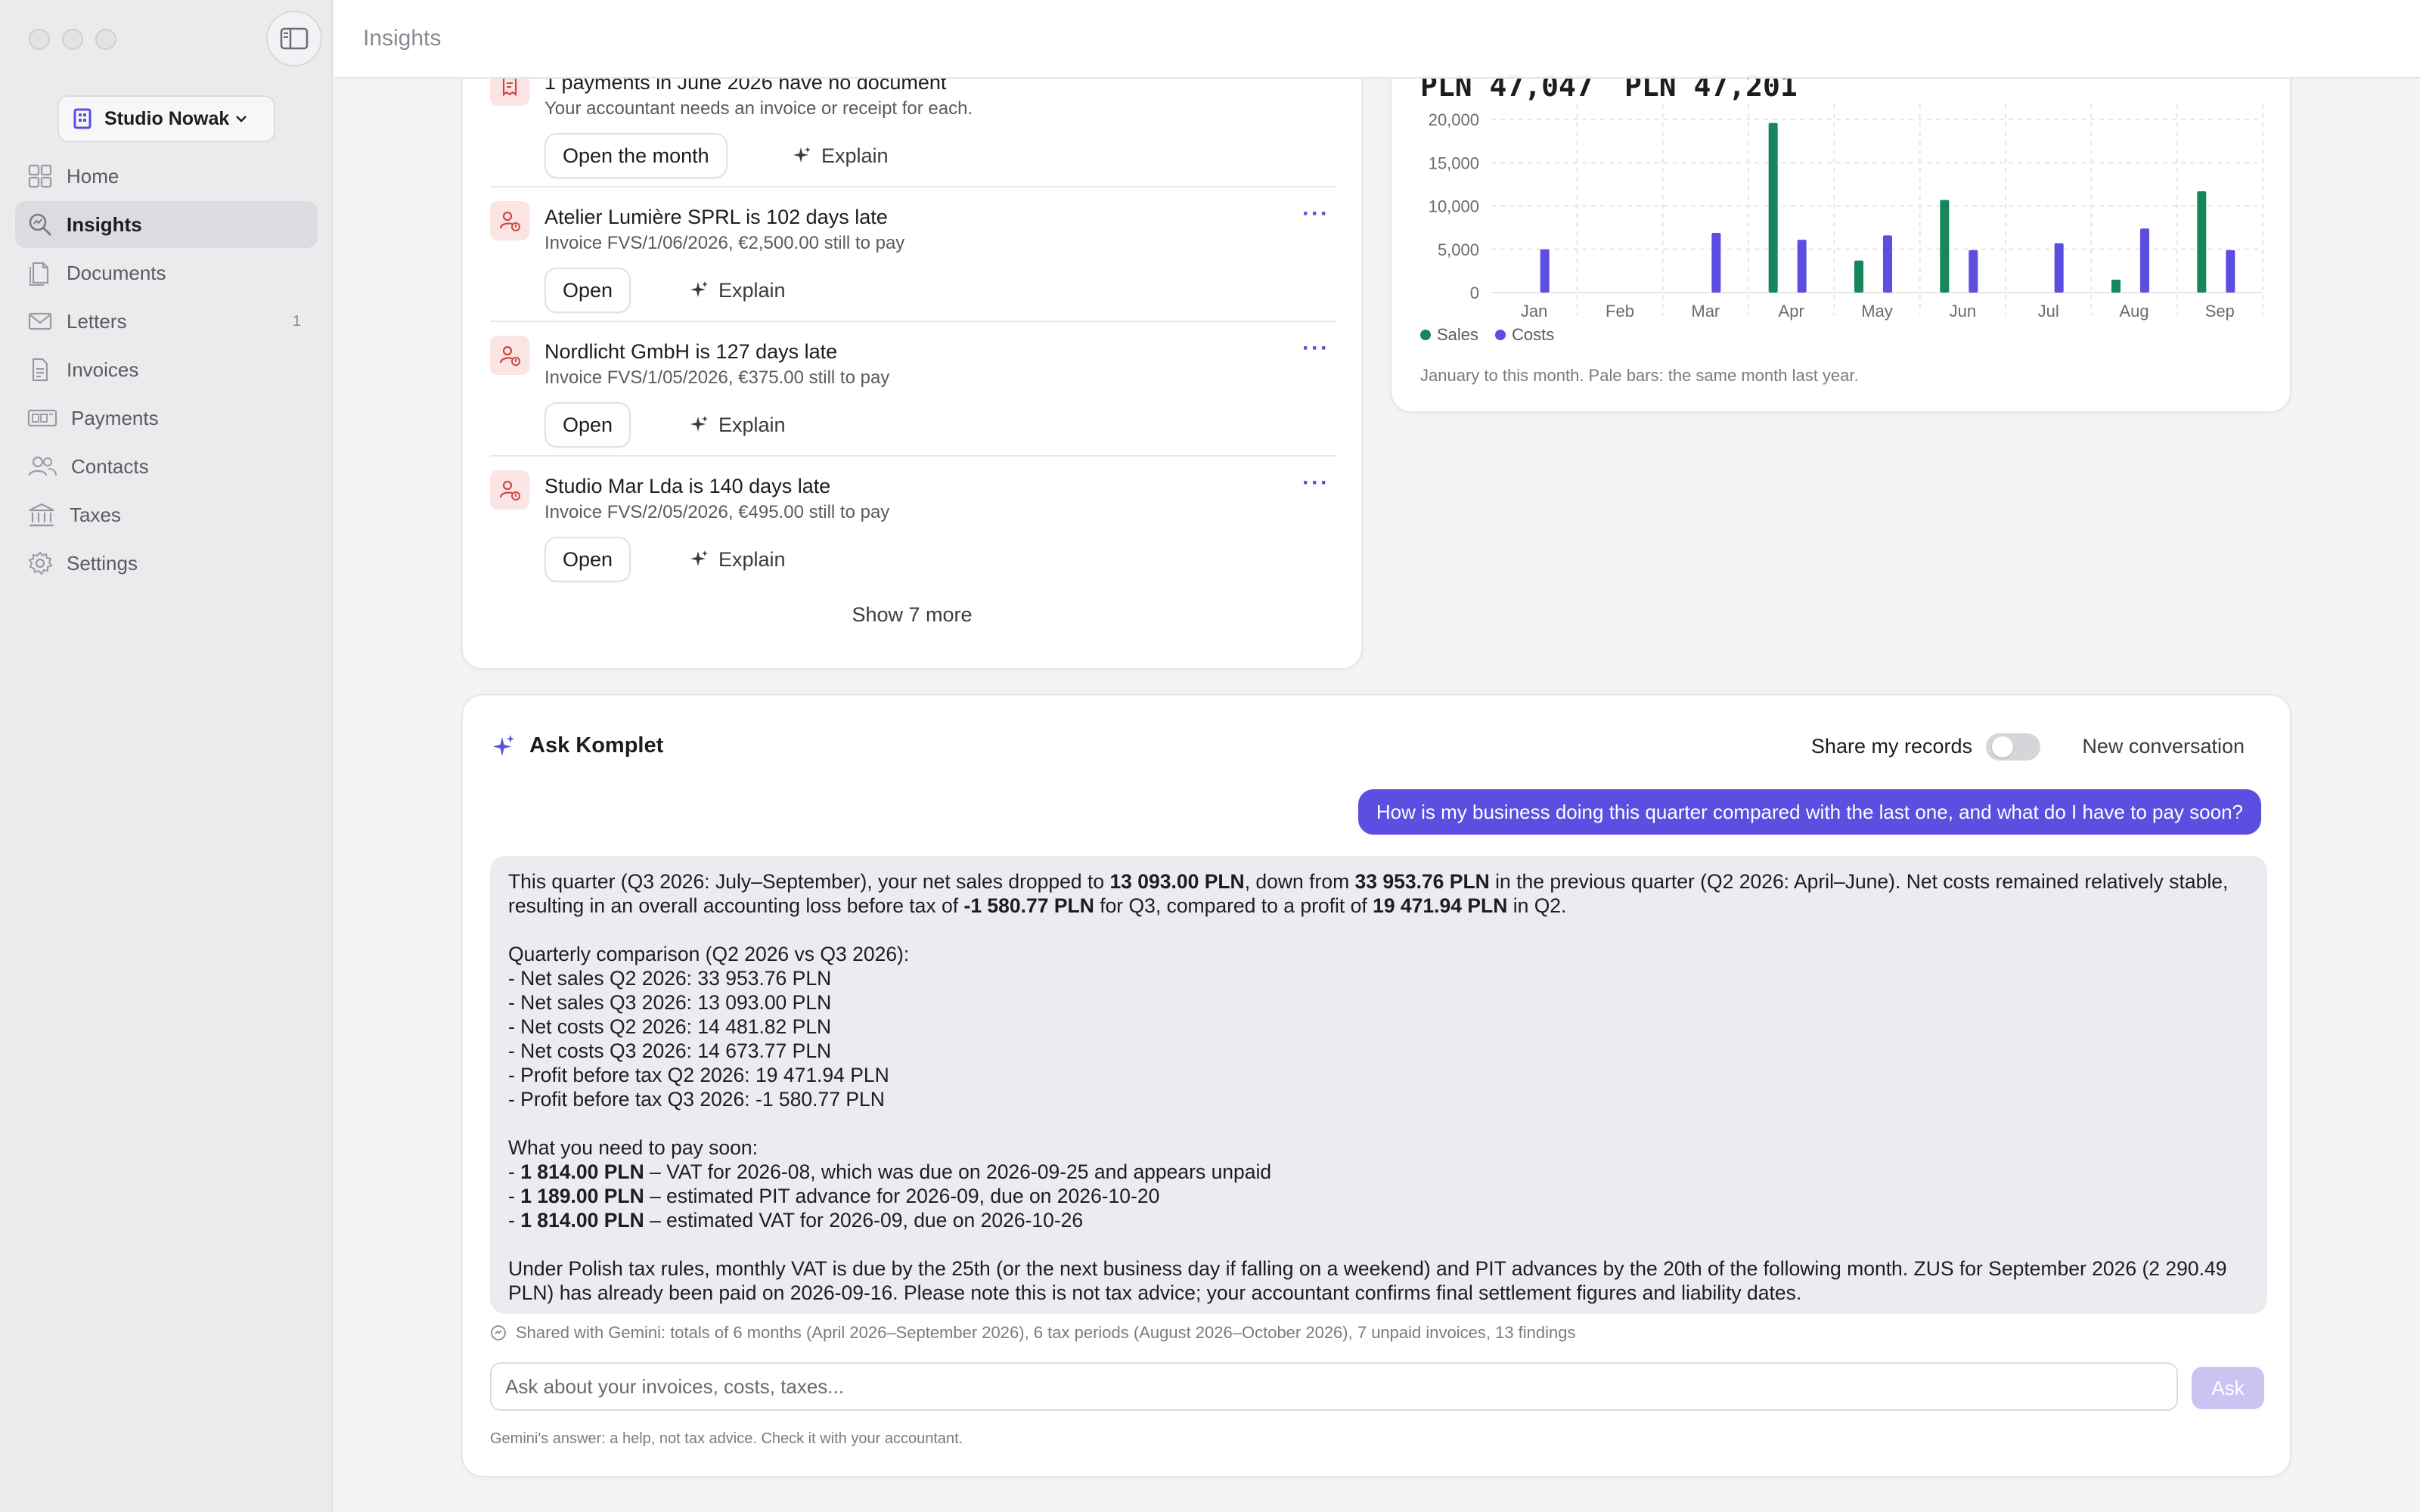  Describe the element at coordinates (39, 274) in the screenshot. I see `document-icon` at that location.